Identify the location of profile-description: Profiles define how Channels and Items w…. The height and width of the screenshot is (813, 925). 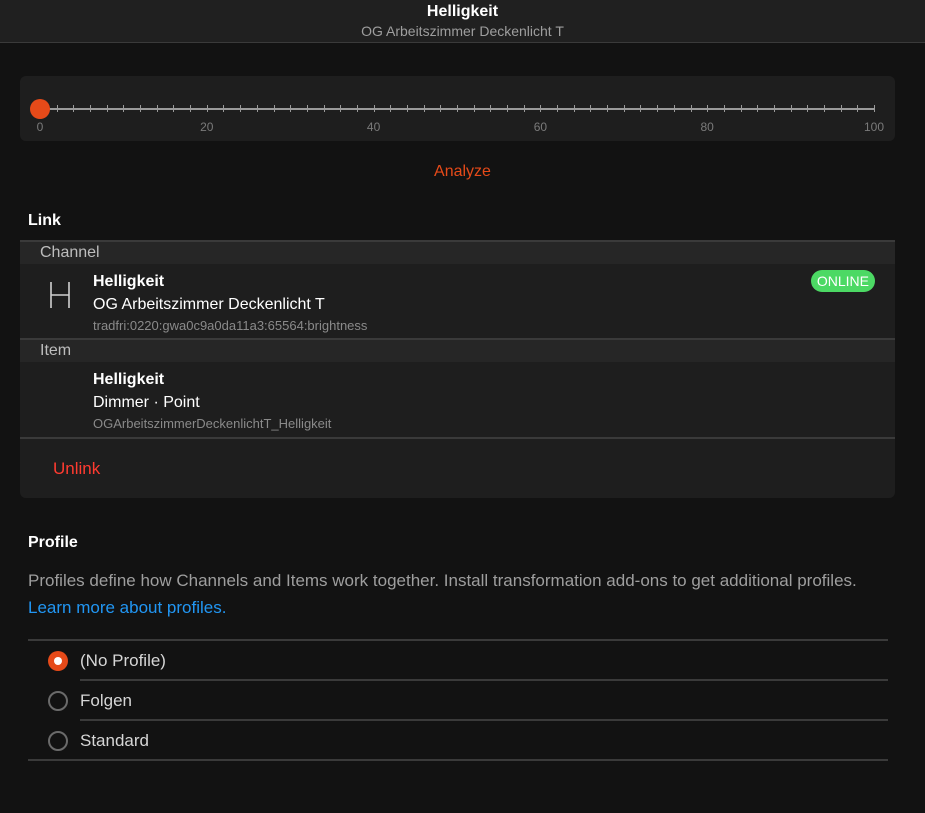
(442, 580).